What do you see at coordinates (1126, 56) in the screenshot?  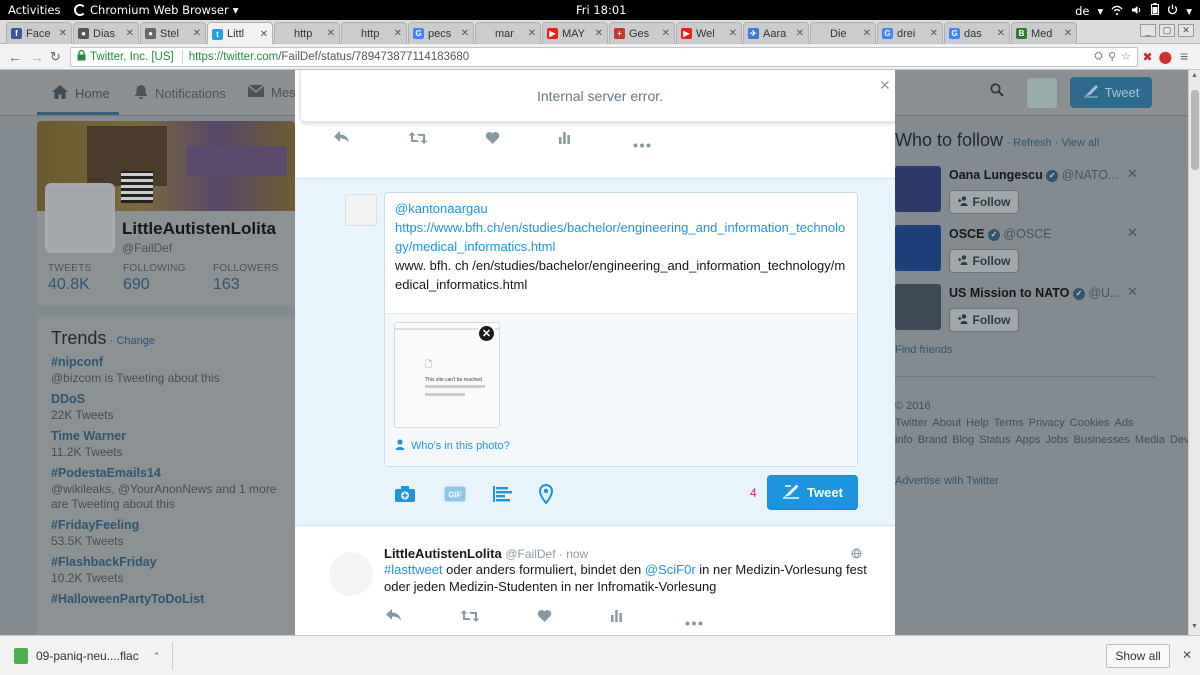 I see `bookmark-star-icon: ☆` at bounding box center [1126, 56].